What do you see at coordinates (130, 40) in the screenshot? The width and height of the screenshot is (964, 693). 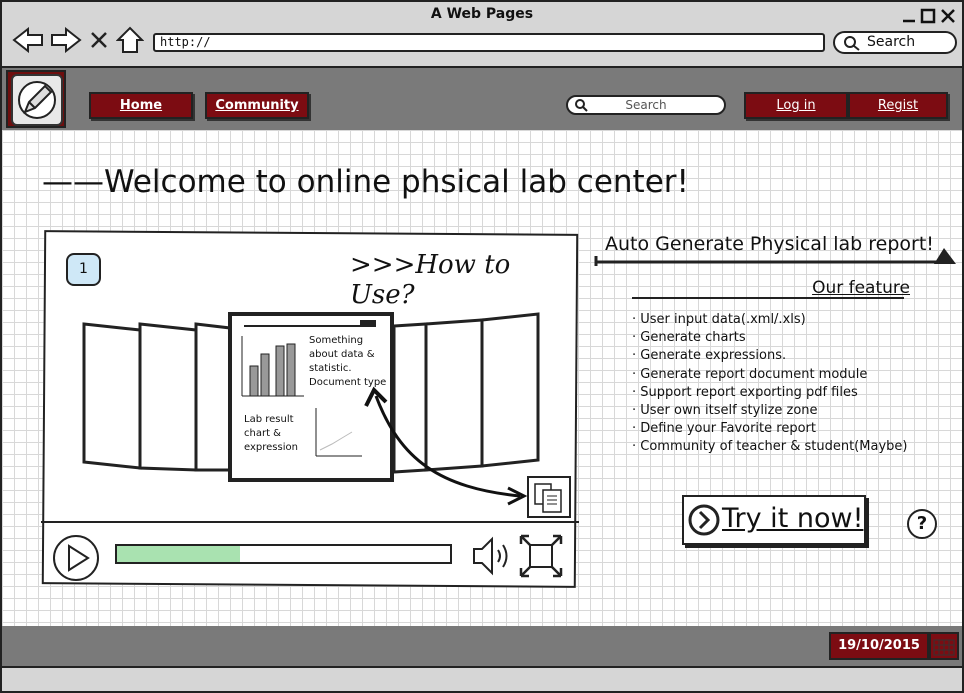 I see `home-icon` at bounding box center [130, 40].